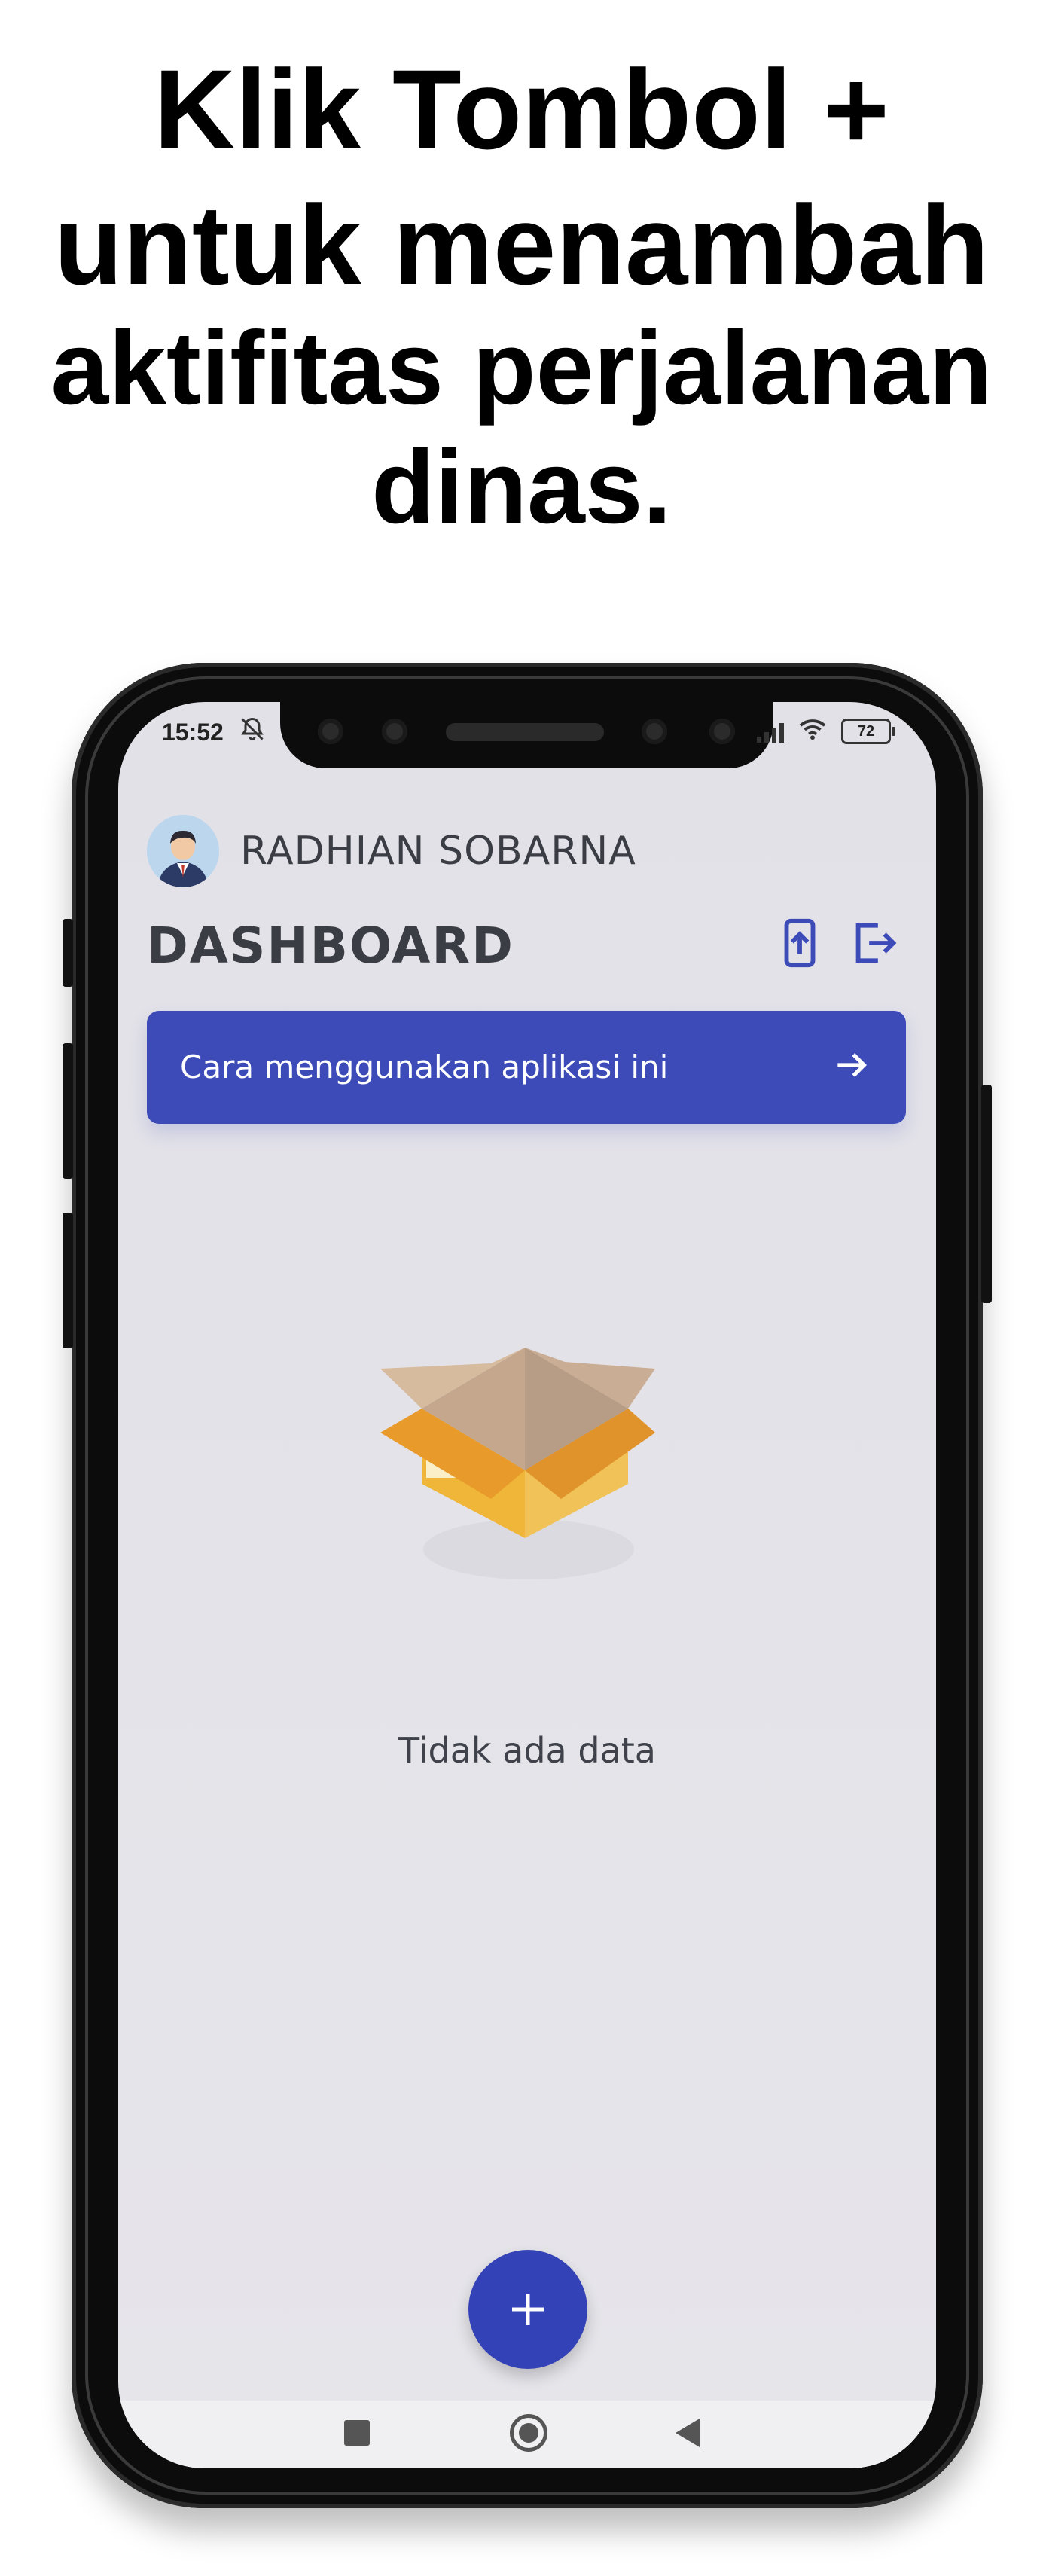 Image resolution: width=1043 pixels, height=2576 pixels. I want to click on headline-line-3: aktifitas perjalanan, so click(521, 368).